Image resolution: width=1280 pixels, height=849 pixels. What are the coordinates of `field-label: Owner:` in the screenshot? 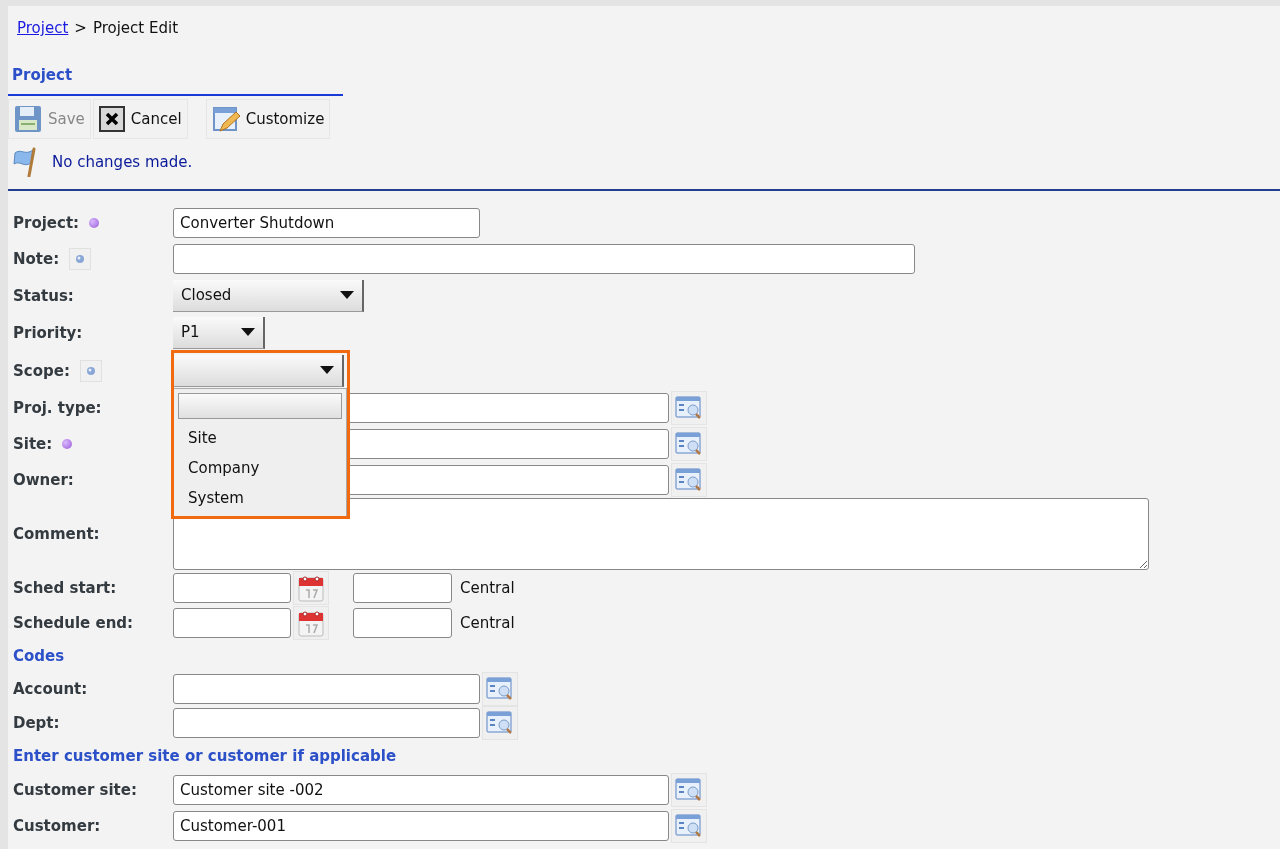 It's located at (43, 480).